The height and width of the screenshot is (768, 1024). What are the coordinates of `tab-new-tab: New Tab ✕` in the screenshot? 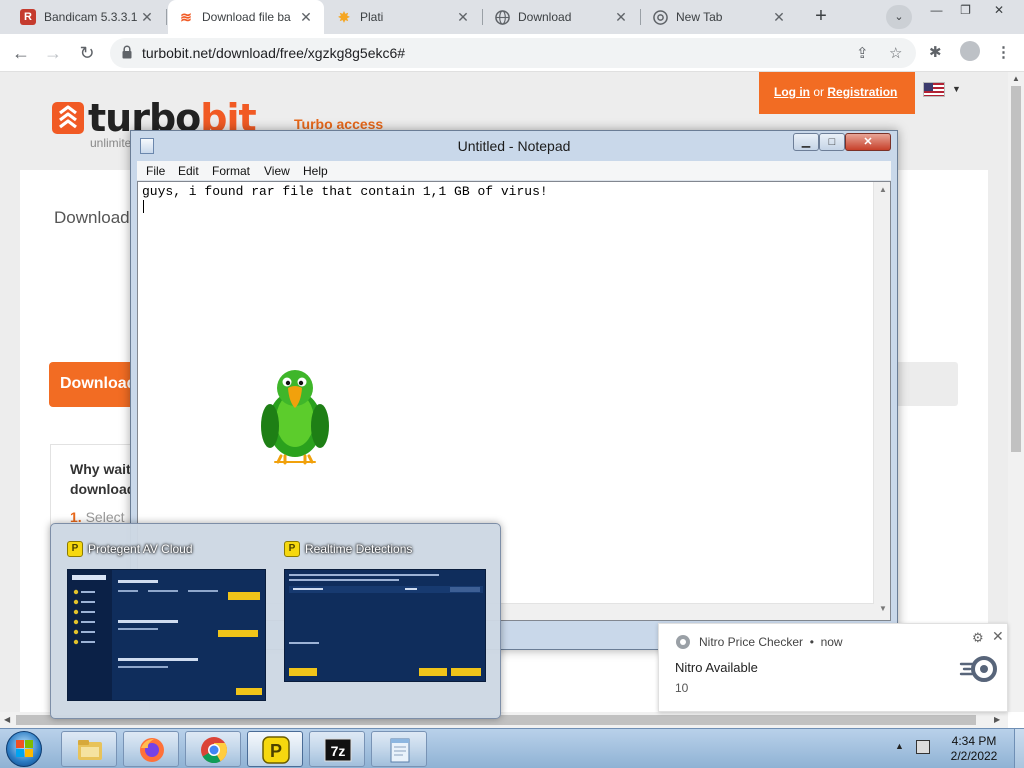 It's located at (719, 17).